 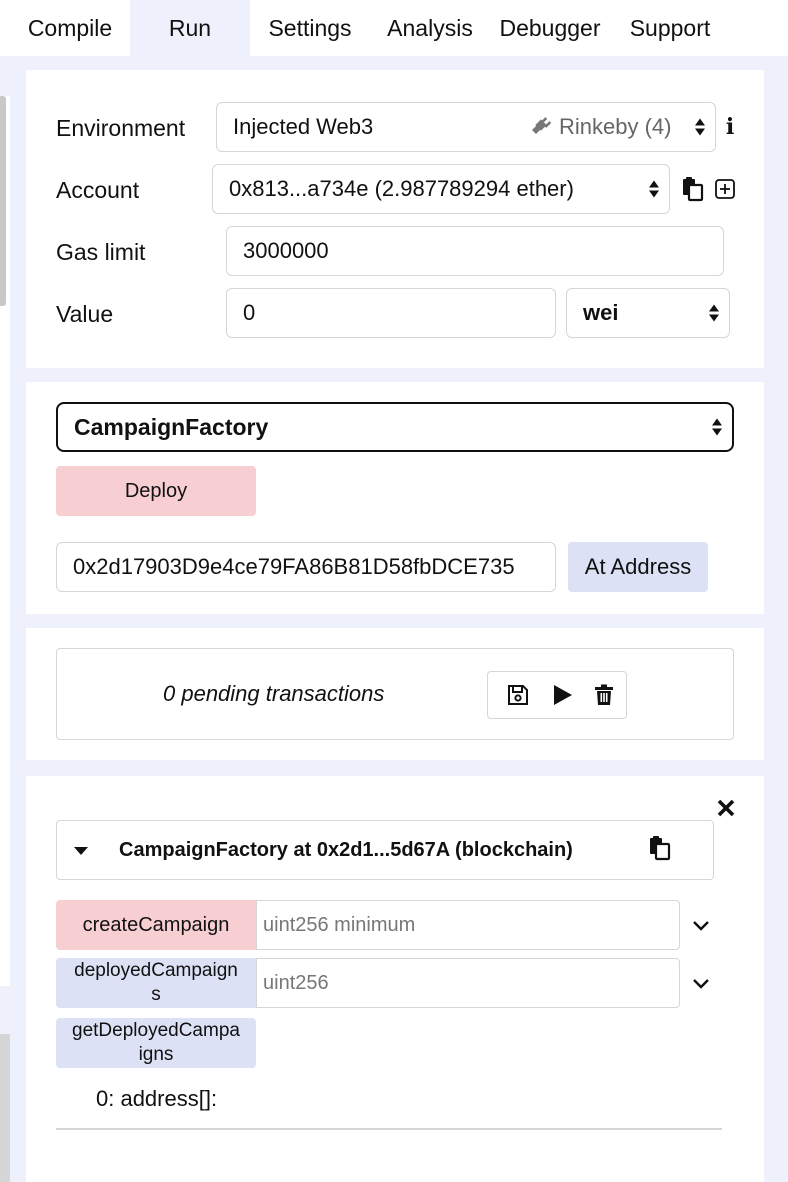 I want to click on plug-icon, so click(x=538, y=128).